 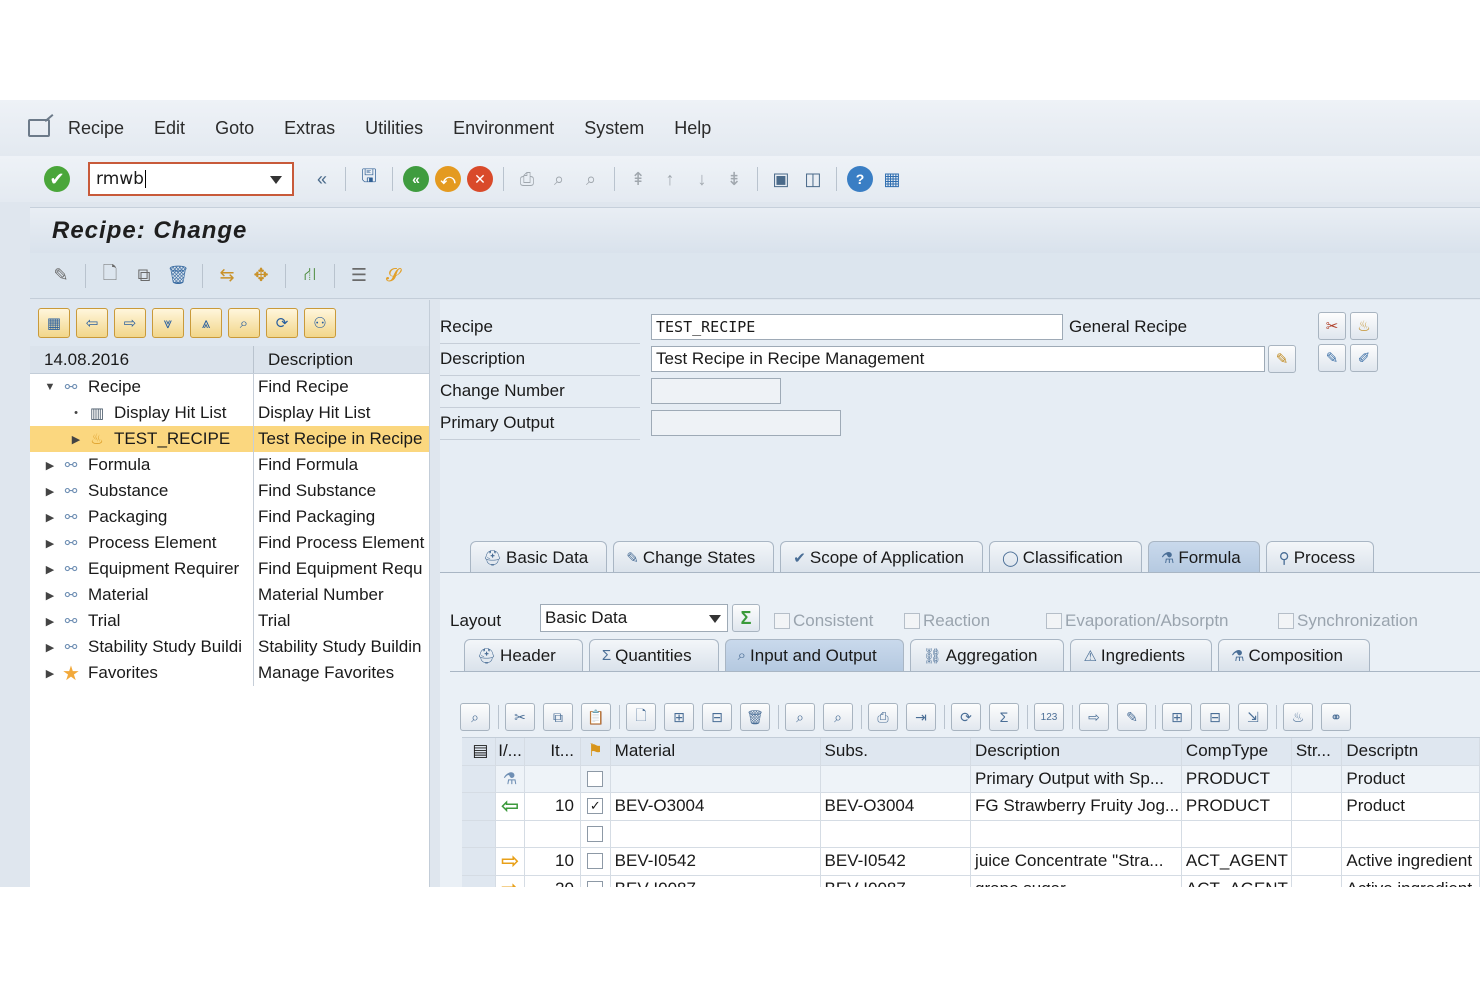 What do you see at coordinates (896, 751) in the screenshot?
I see `grid-header-cell: Subs.` at bounding box center [896, 751].